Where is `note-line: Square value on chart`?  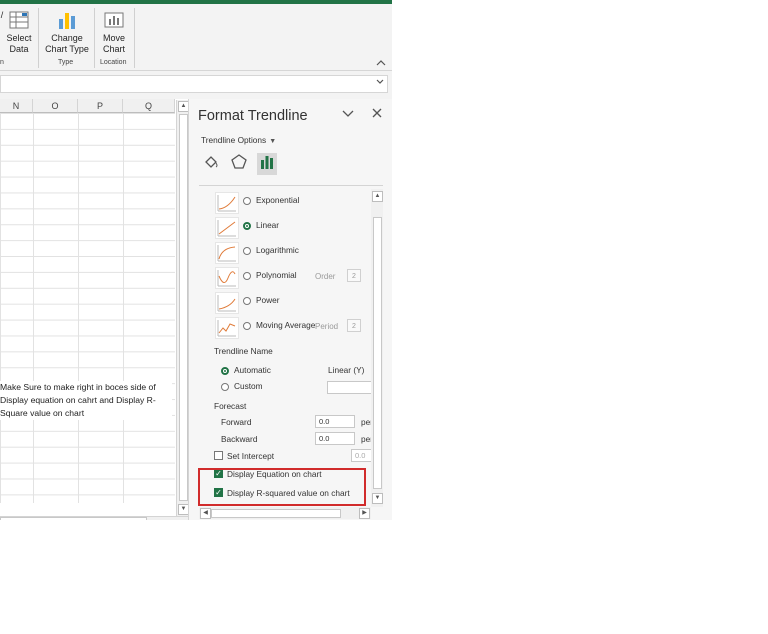 note-line: Square value on chart is located at coordinates (42, 413).